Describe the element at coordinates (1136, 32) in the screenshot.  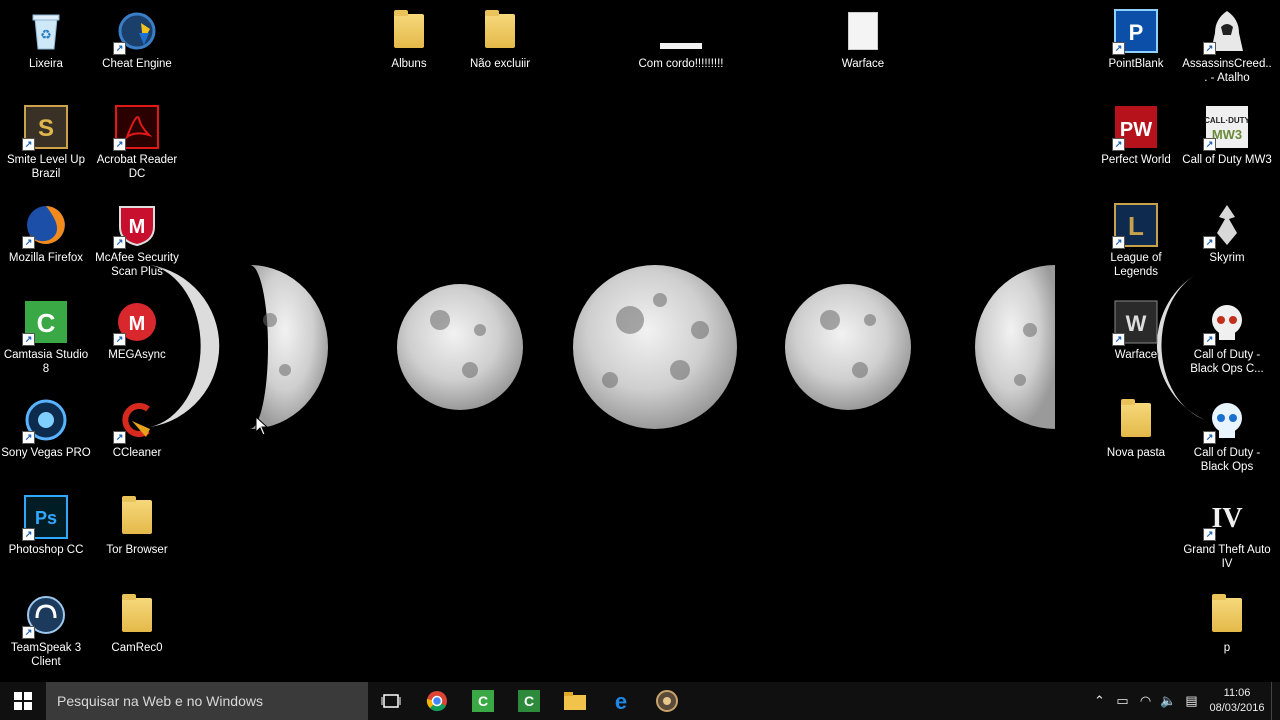
I see `svg-text: P` at that location.